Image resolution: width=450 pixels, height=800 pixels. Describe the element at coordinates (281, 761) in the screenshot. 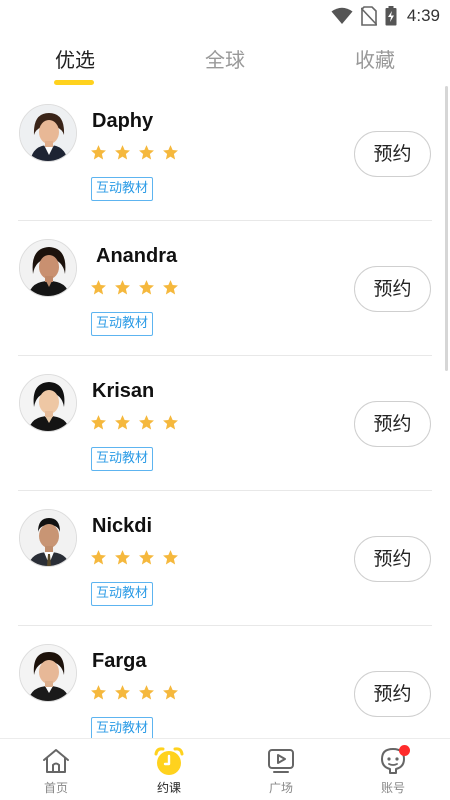

I see `video-play-icon` at that location.